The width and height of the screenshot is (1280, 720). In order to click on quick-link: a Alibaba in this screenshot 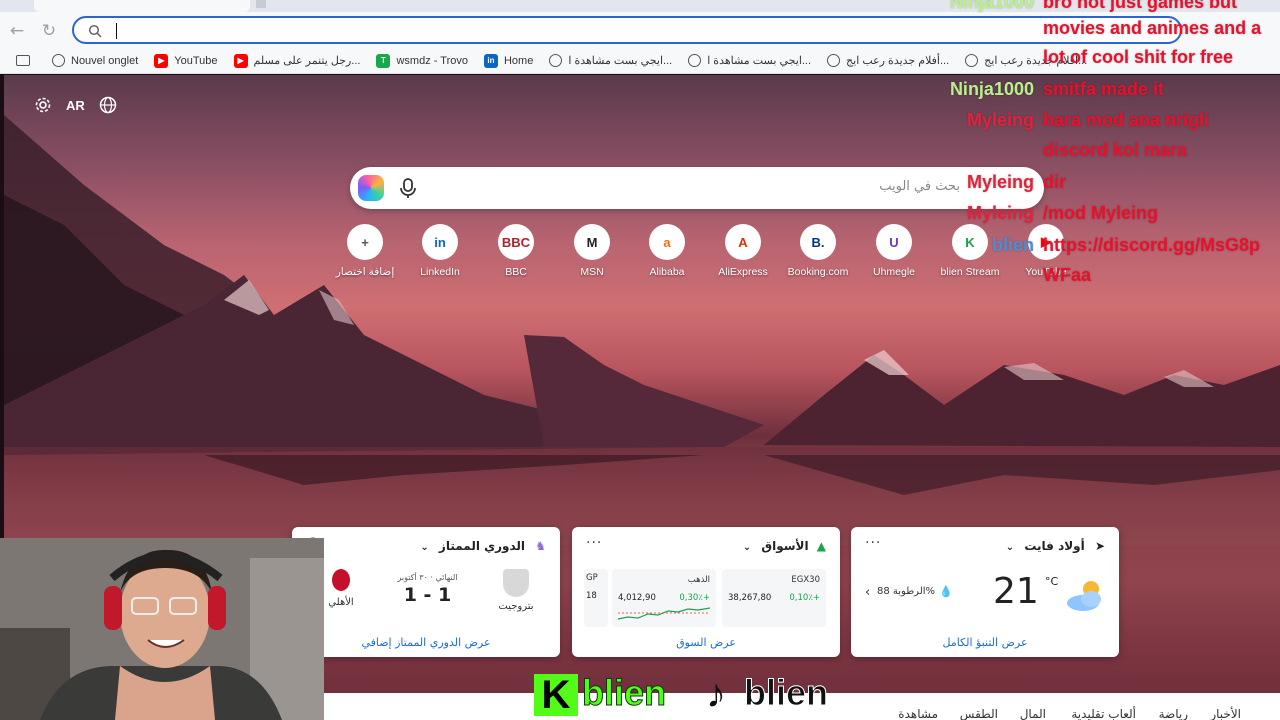, I will do `click(667, 251)`.